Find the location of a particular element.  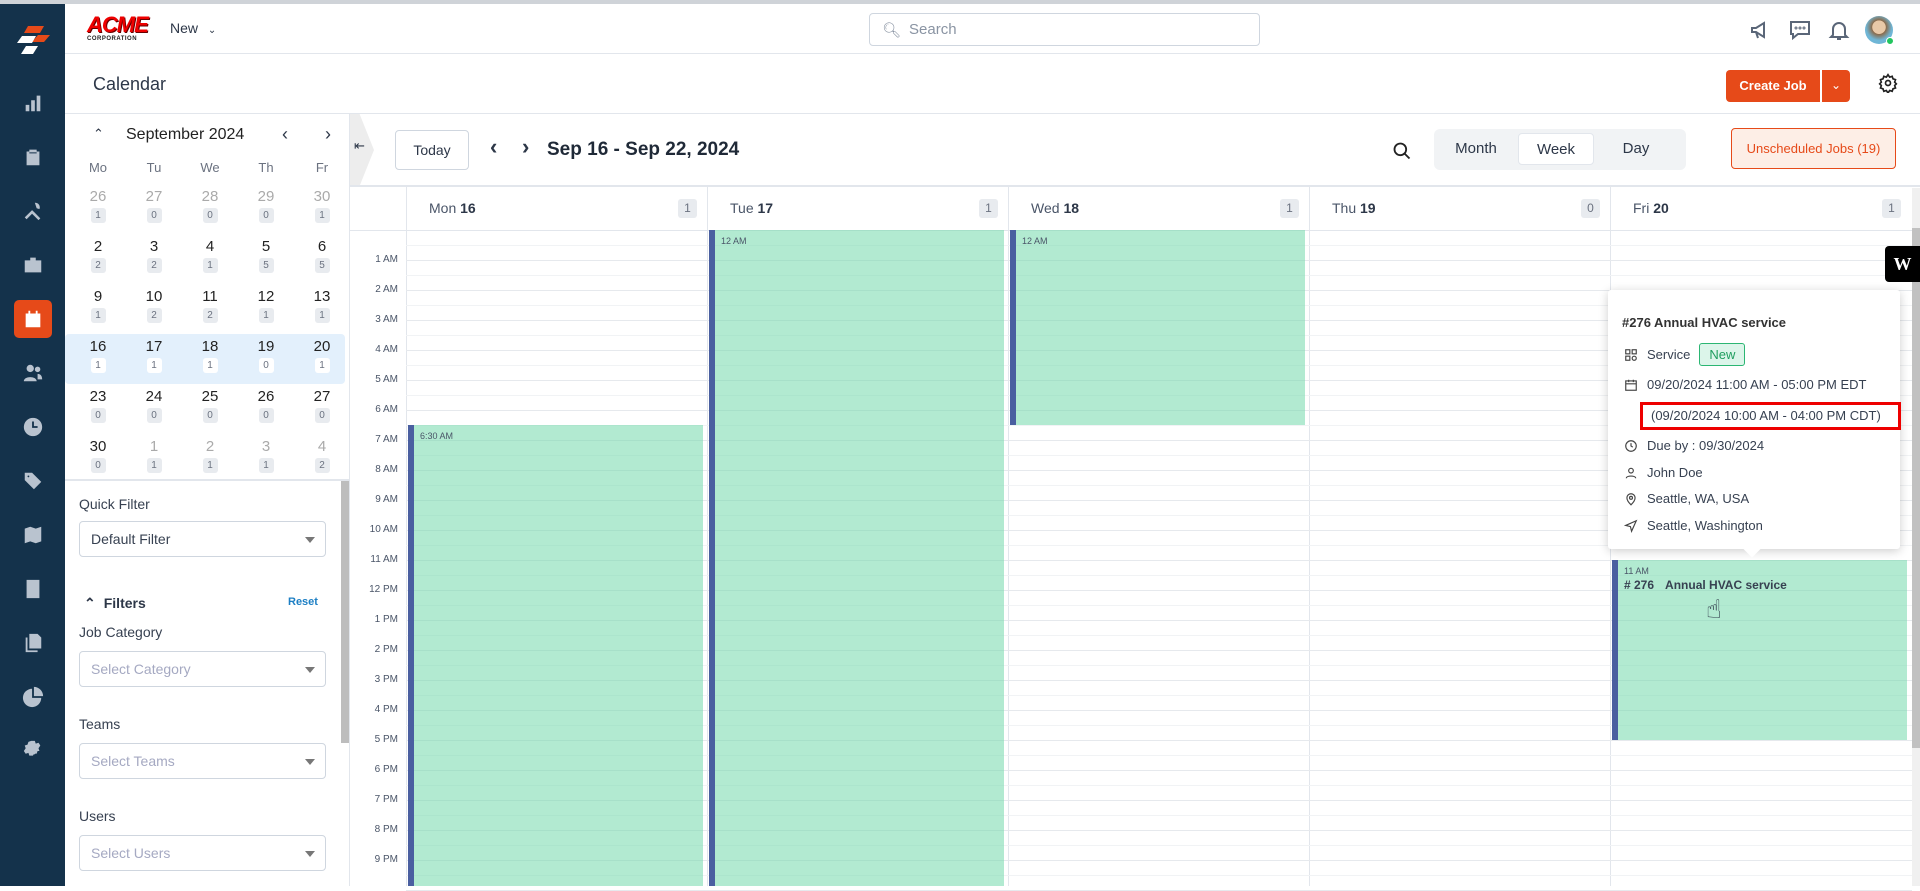

mini-calendar-day: 24 0 is located at coordinates (154, 409).